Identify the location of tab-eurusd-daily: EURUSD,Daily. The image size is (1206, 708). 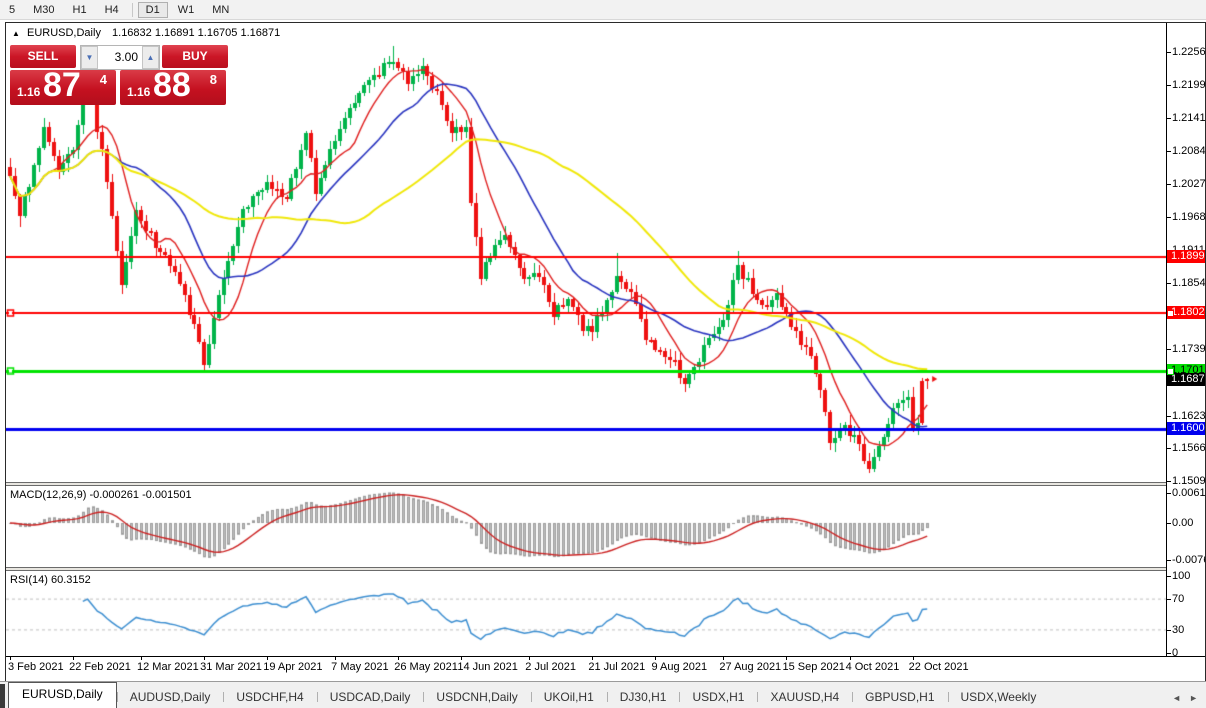
(62, 695).